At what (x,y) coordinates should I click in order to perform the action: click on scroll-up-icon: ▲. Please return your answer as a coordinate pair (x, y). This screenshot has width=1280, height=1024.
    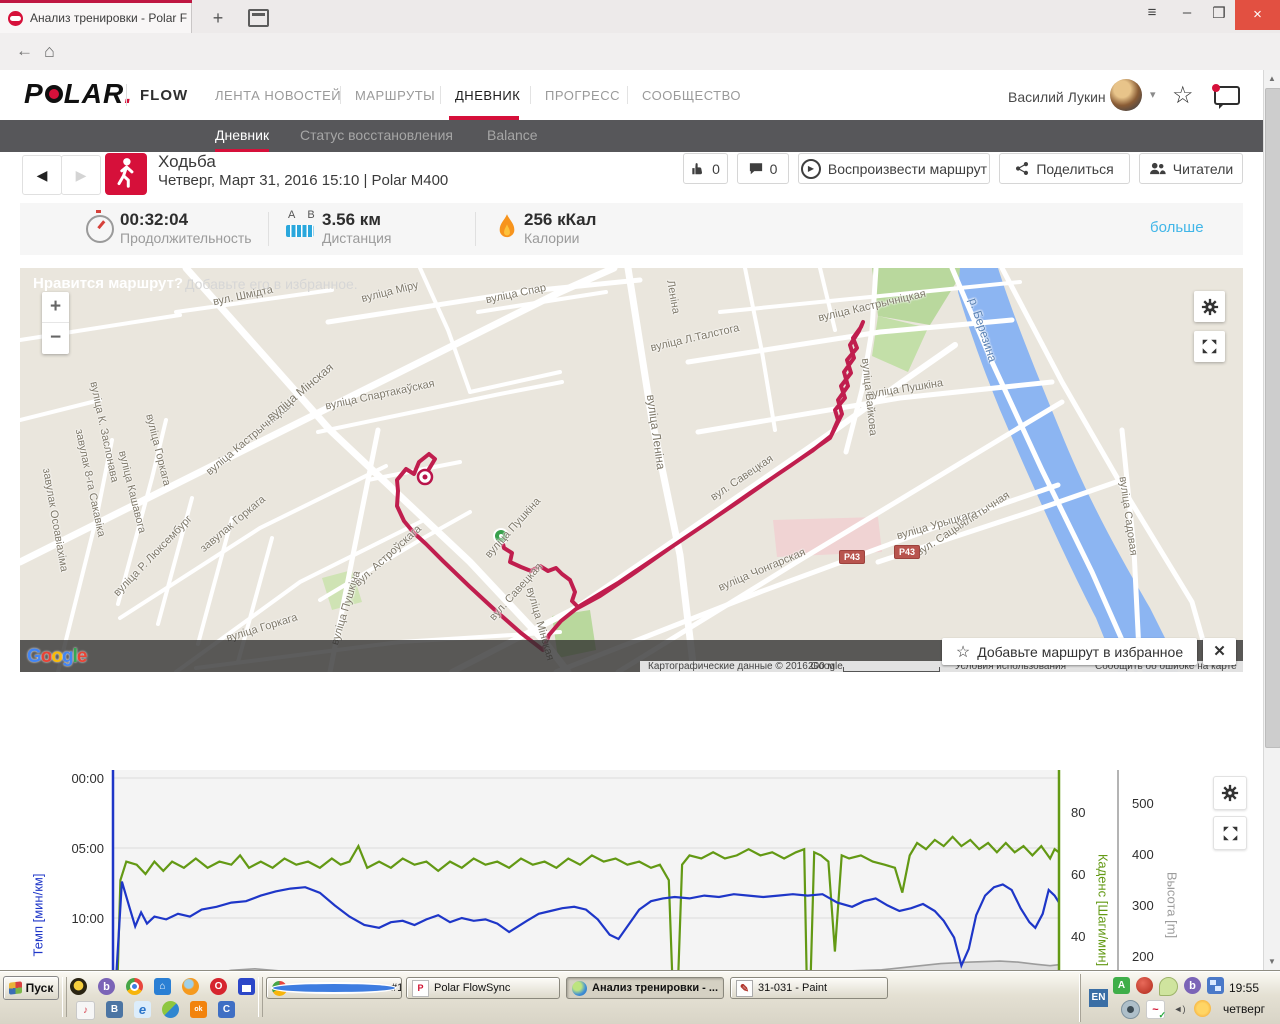
    Looking at the image, I should click on (1272, 78).